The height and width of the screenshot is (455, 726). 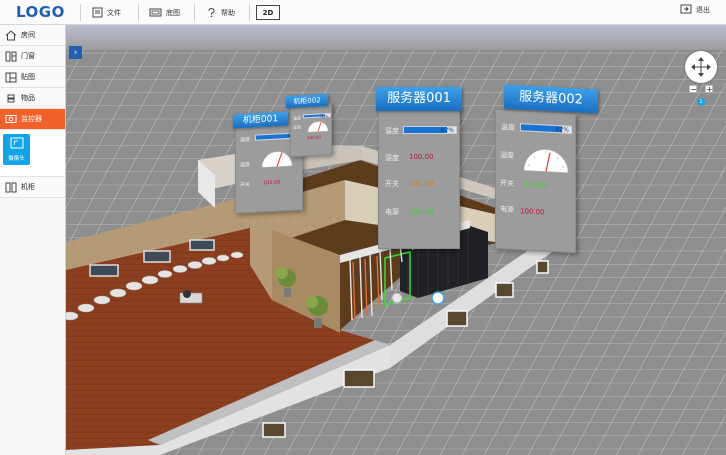 I want to click on help-icon, so click(x=211, y=12).